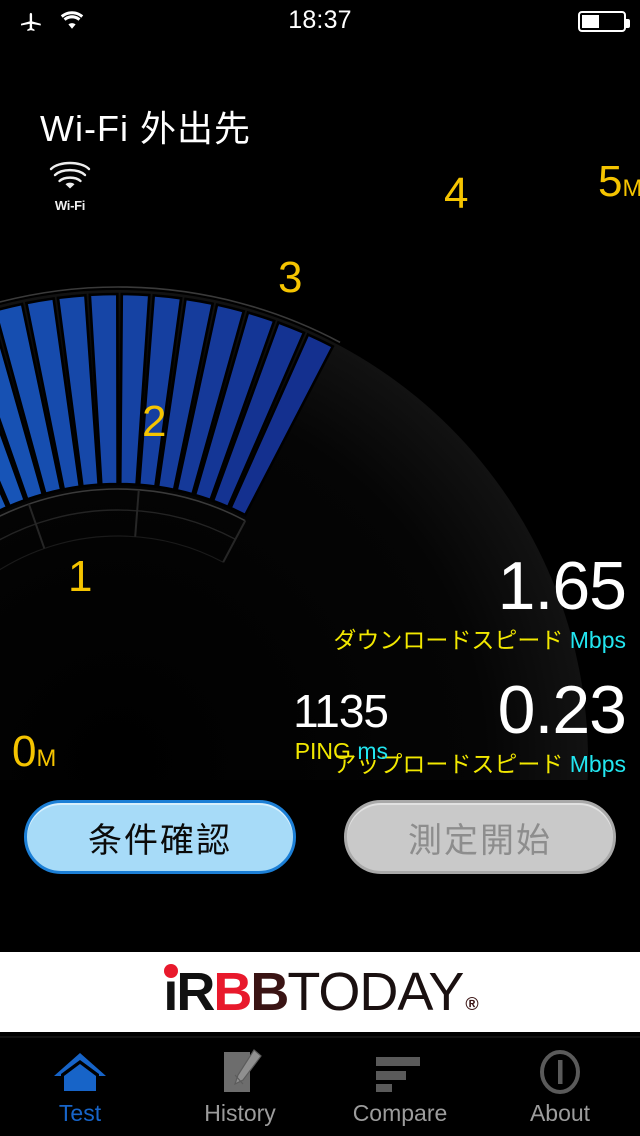 The height and width of the screenshot is (1136, 640). I want to click on download-value: 1.65, so click(562, 586).